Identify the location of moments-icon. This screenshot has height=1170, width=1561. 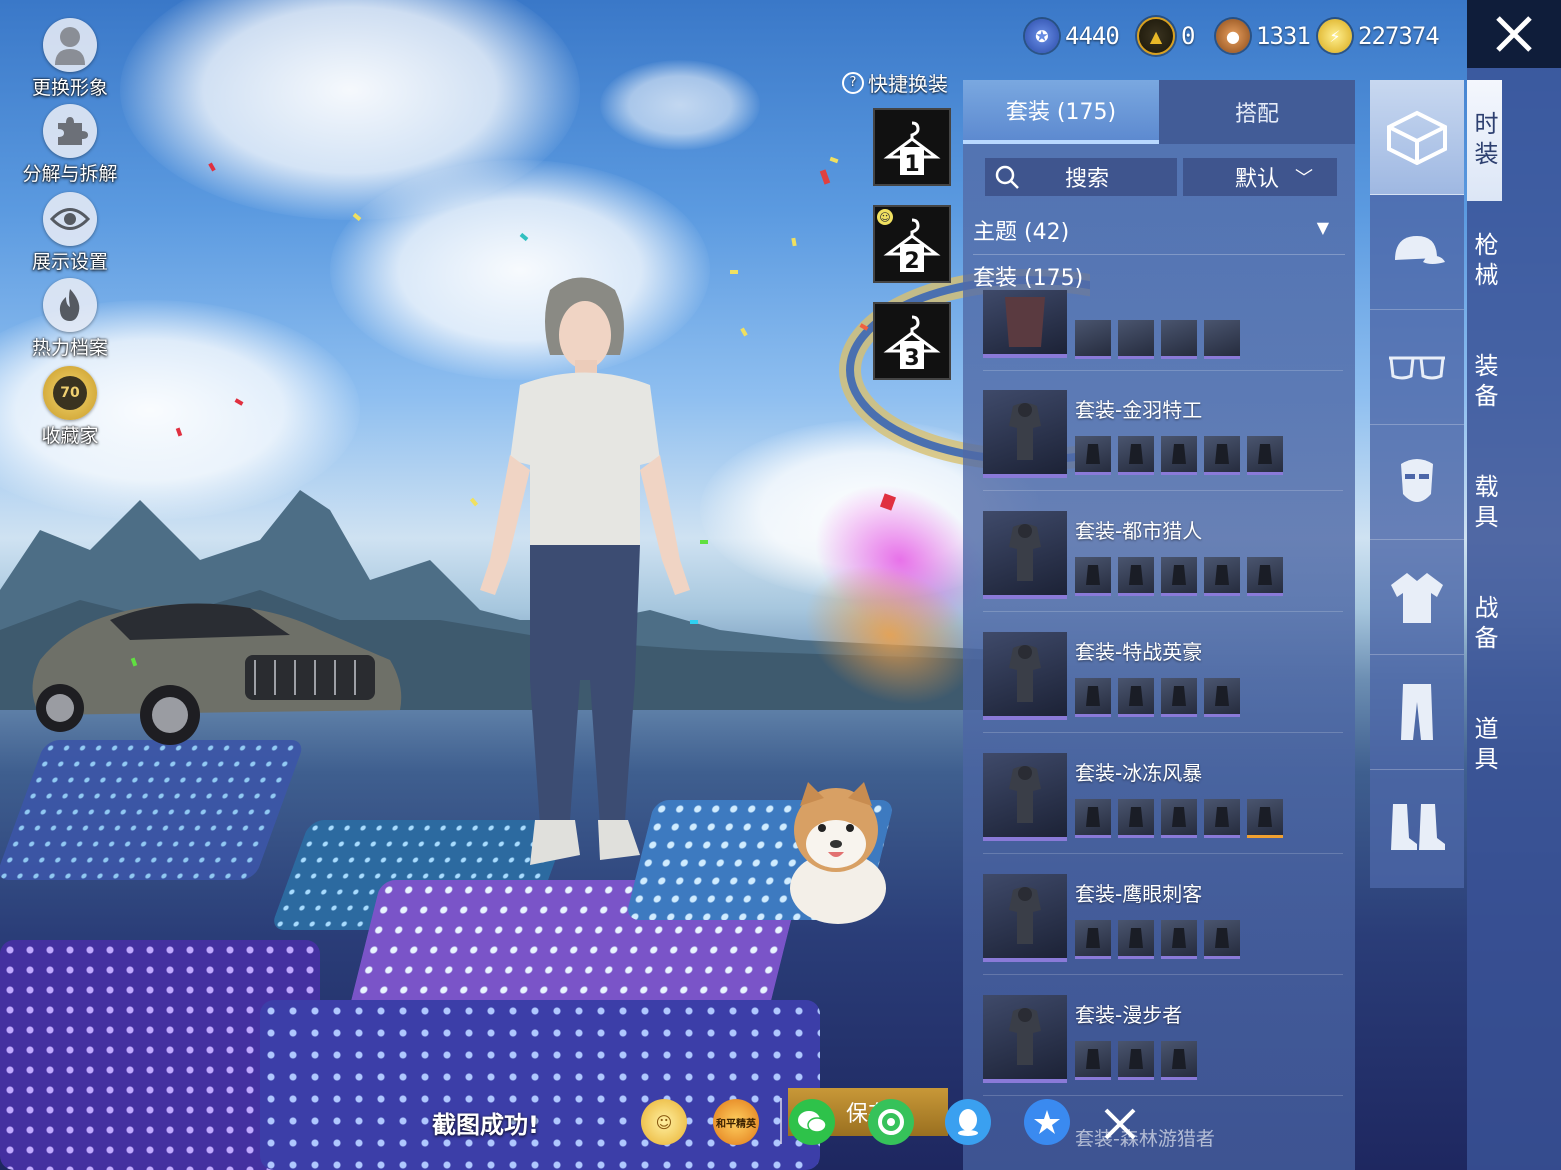
(891, 1122).